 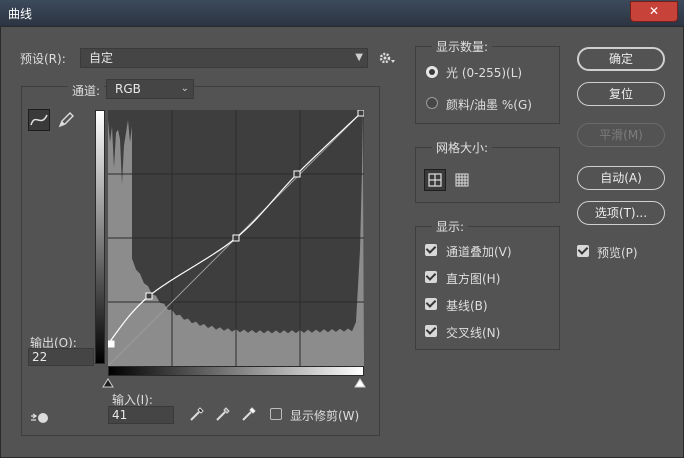 What do you see at coordinates (484, 73) in the screenshot?
I see `light-radio-label: 光 (0-255)(L)` at bounding box center [484, 73].